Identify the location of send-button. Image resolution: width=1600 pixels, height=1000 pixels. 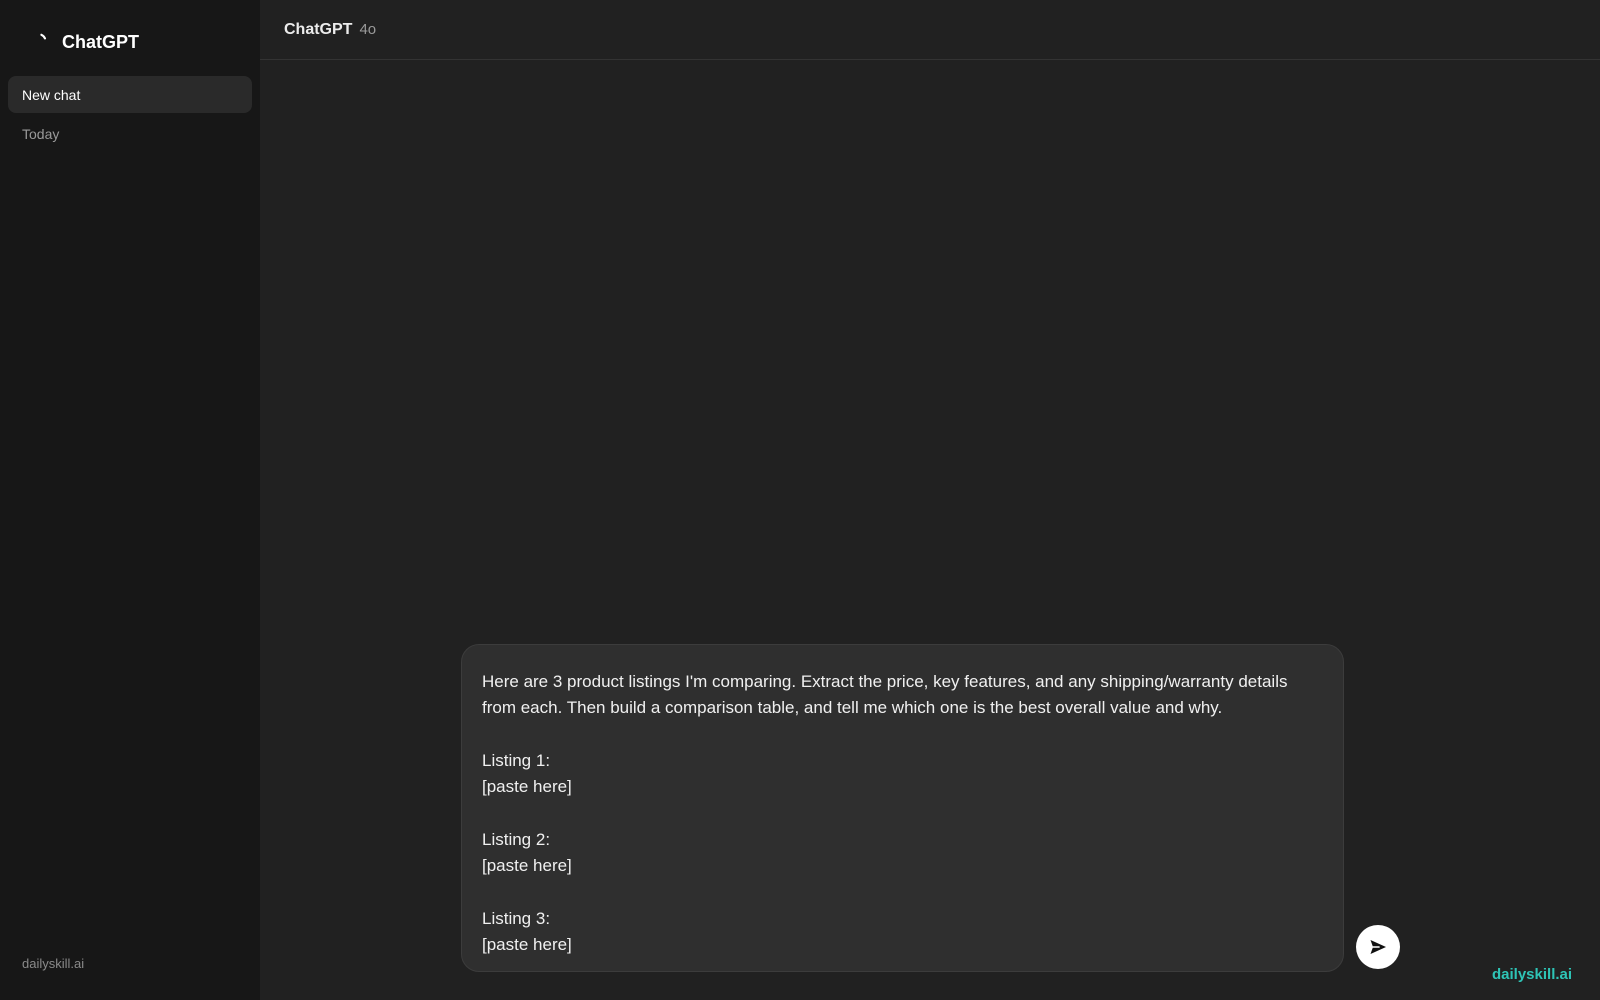
(1378, 947).